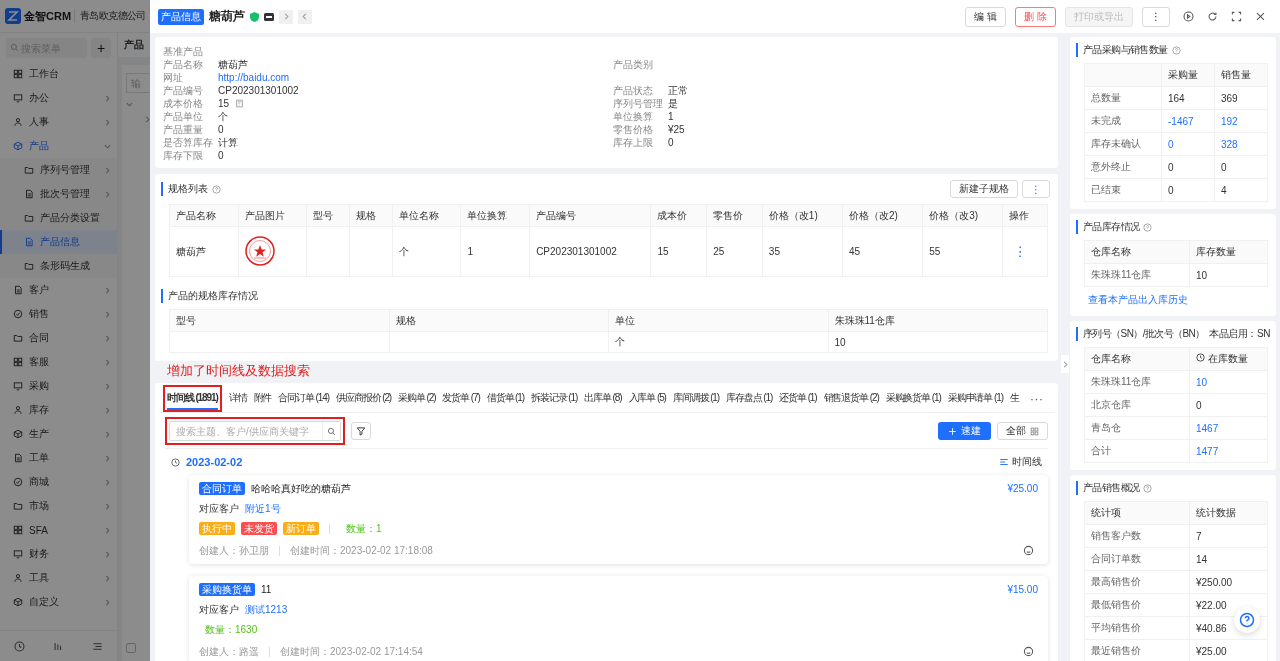 The width and height of the screenshot is (1280, 661). Describe the element at coordinates (58, 554) in the screenshot. I see `menu-item: 财务` at that location.